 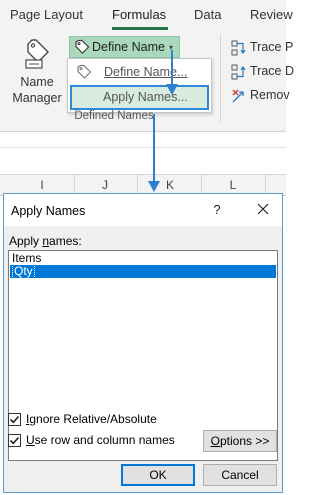 What do you see at coordinates (114, 116) in the screenshot?
I see `group-label: Defined Names` at bounding box center [114, 116].